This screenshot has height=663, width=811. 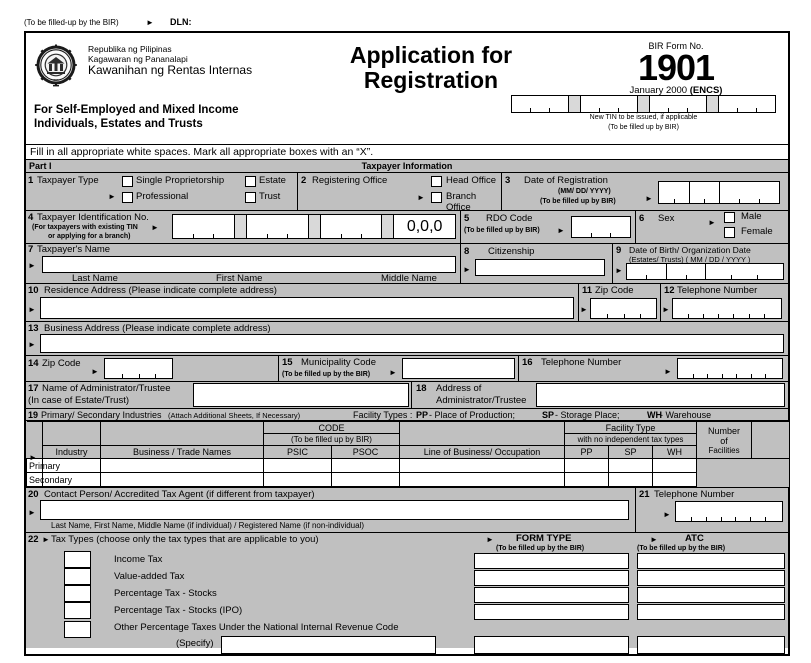 What do you see at coordinates (77, 629) in the screenshot?
I see `checkbox-other-percentage-taxes` at bounding box center [77, 629].